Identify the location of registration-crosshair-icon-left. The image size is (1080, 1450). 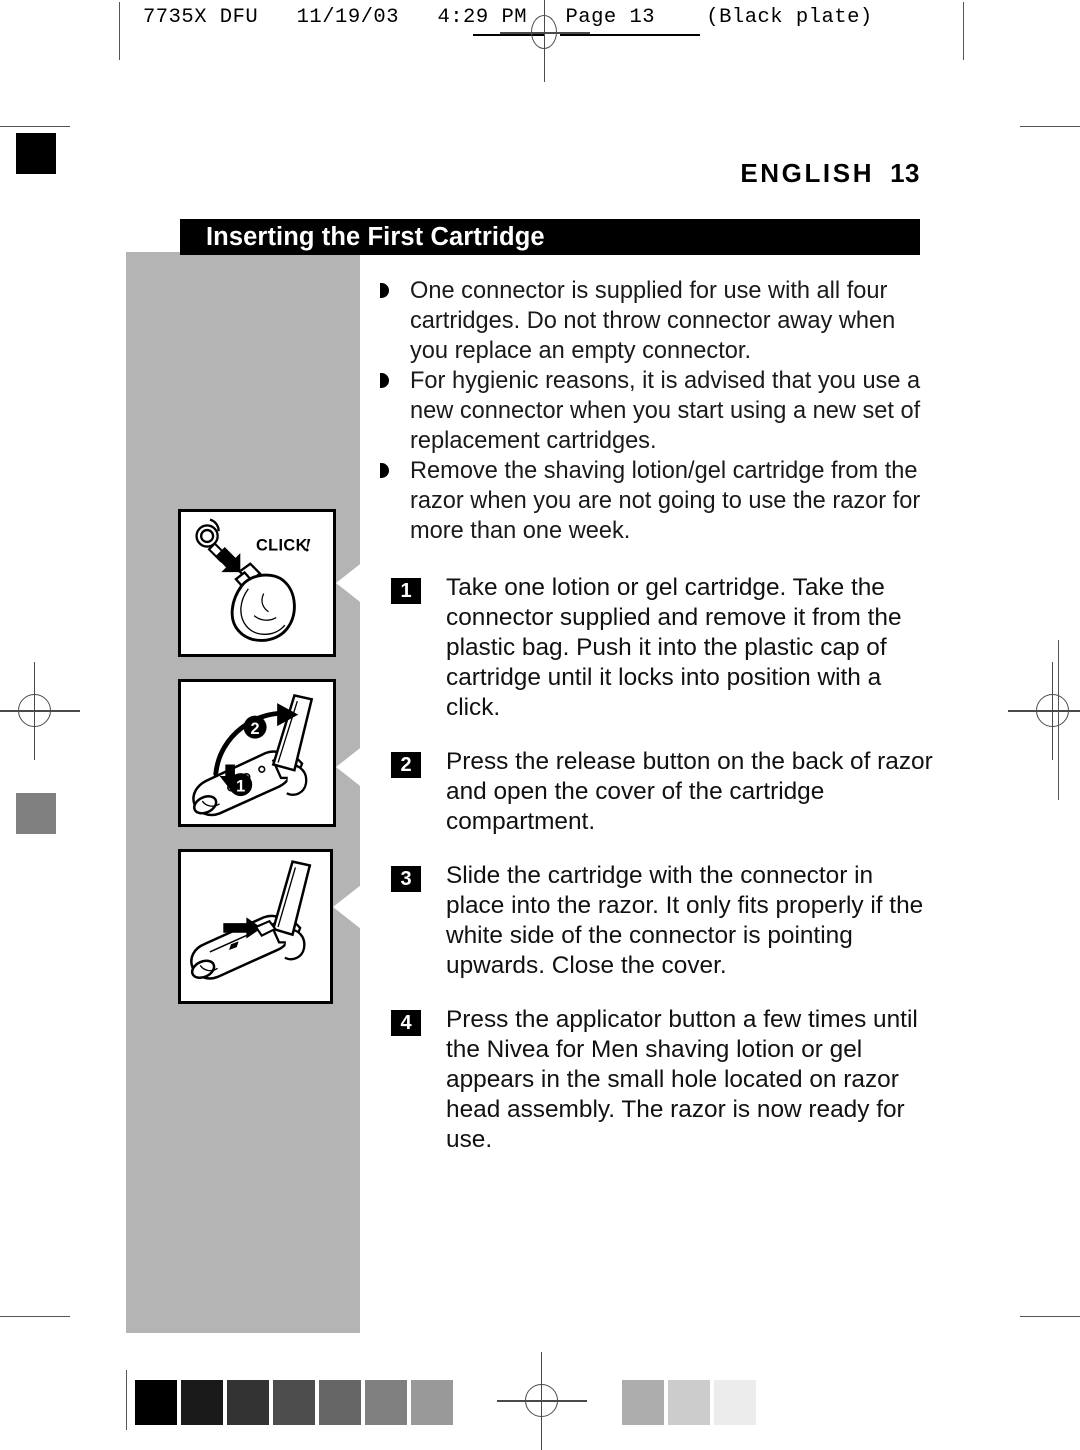
(40, 711).